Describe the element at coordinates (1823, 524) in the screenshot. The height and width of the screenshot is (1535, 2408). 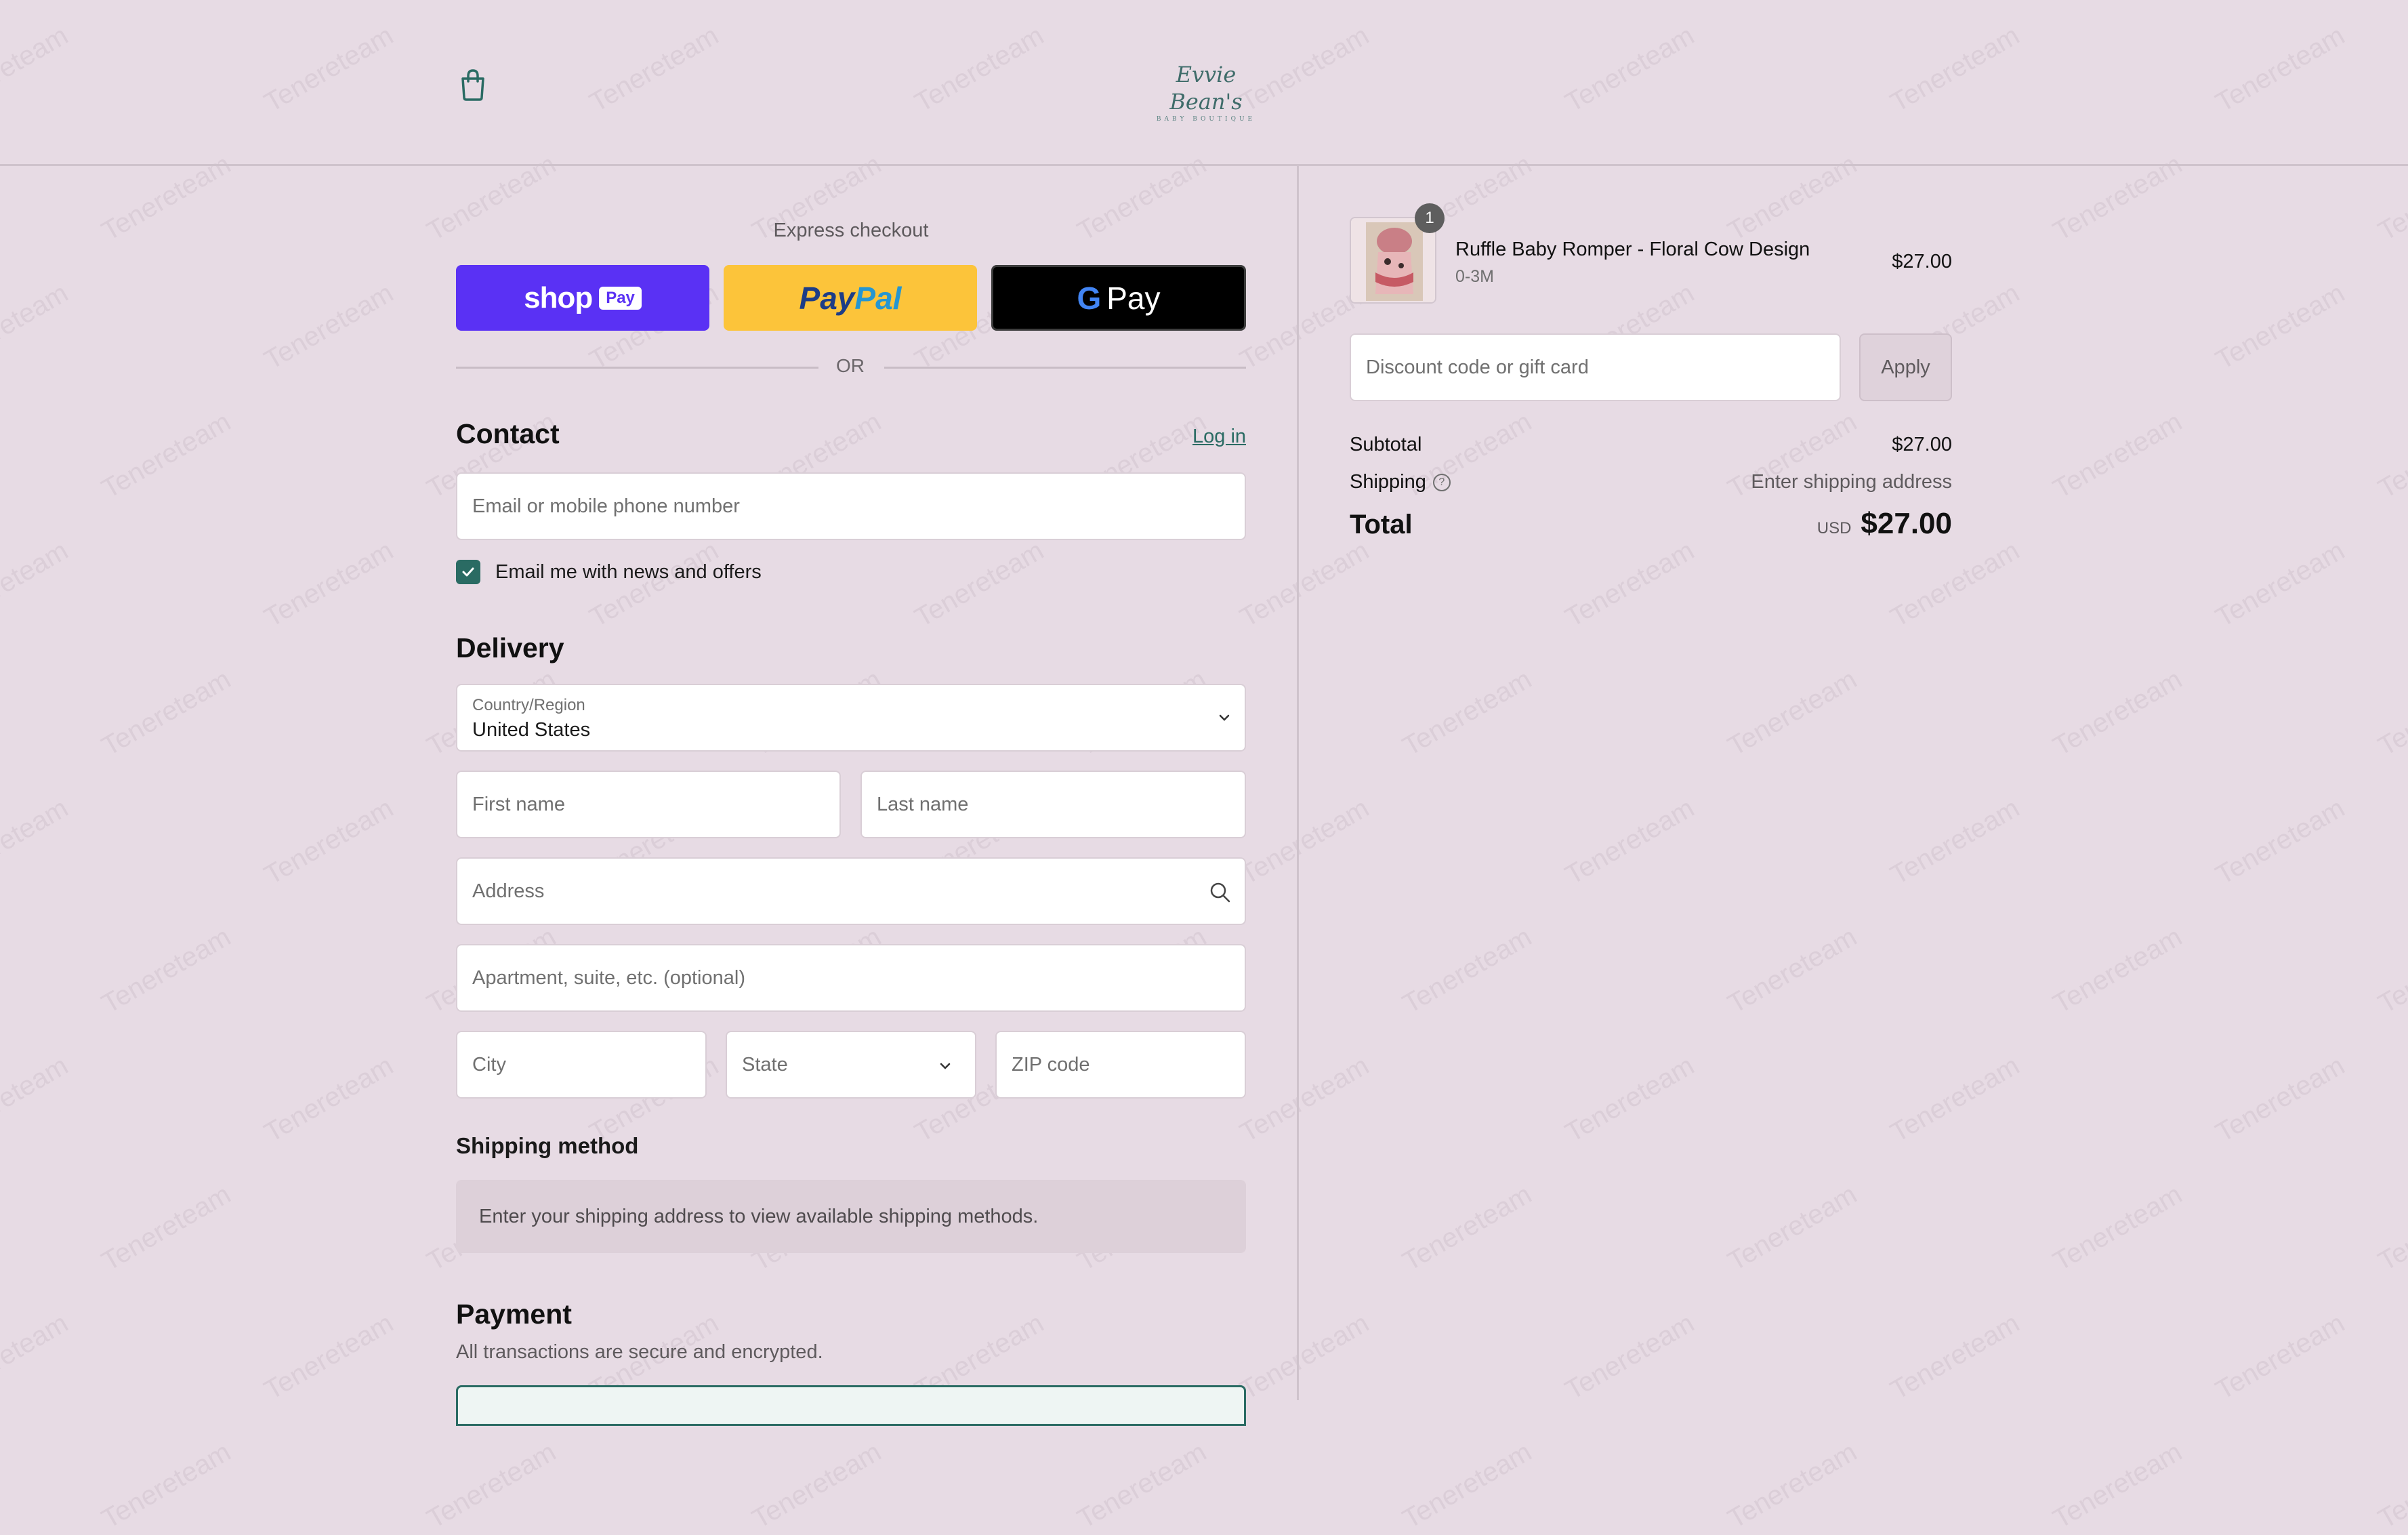
I see `total-value-row: USD $27.00` at that location.